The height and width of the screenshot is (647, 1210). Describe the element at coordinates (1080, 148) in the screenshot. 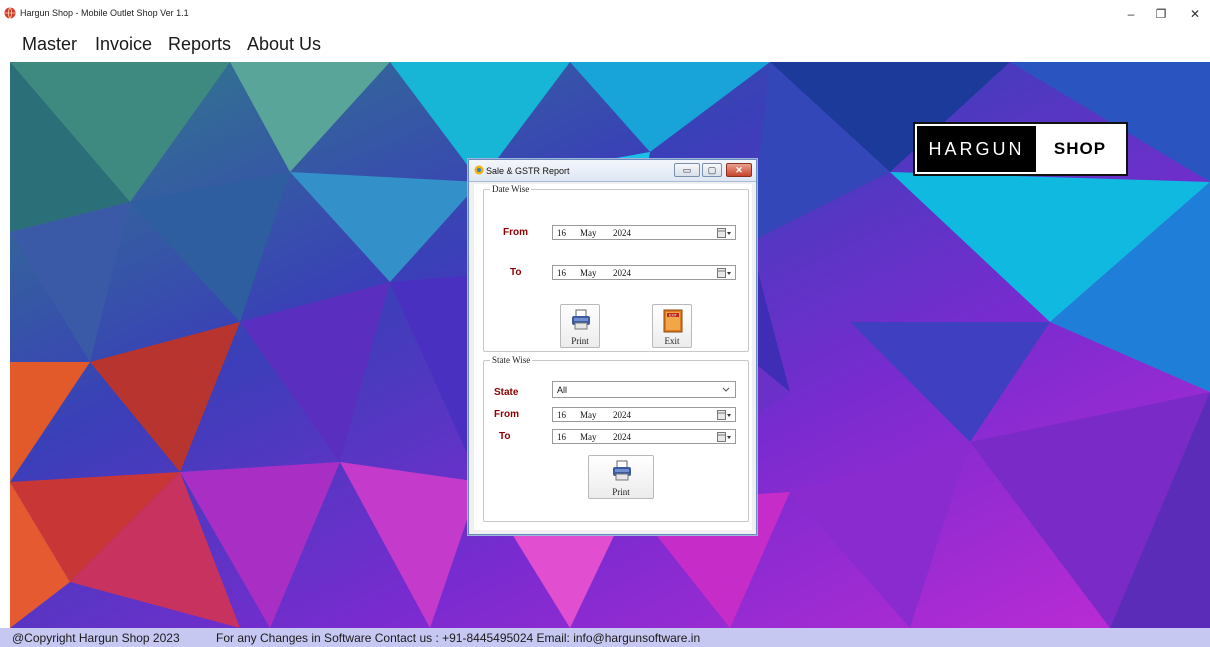

I see `logo-shop-text: SHOP` at that location.